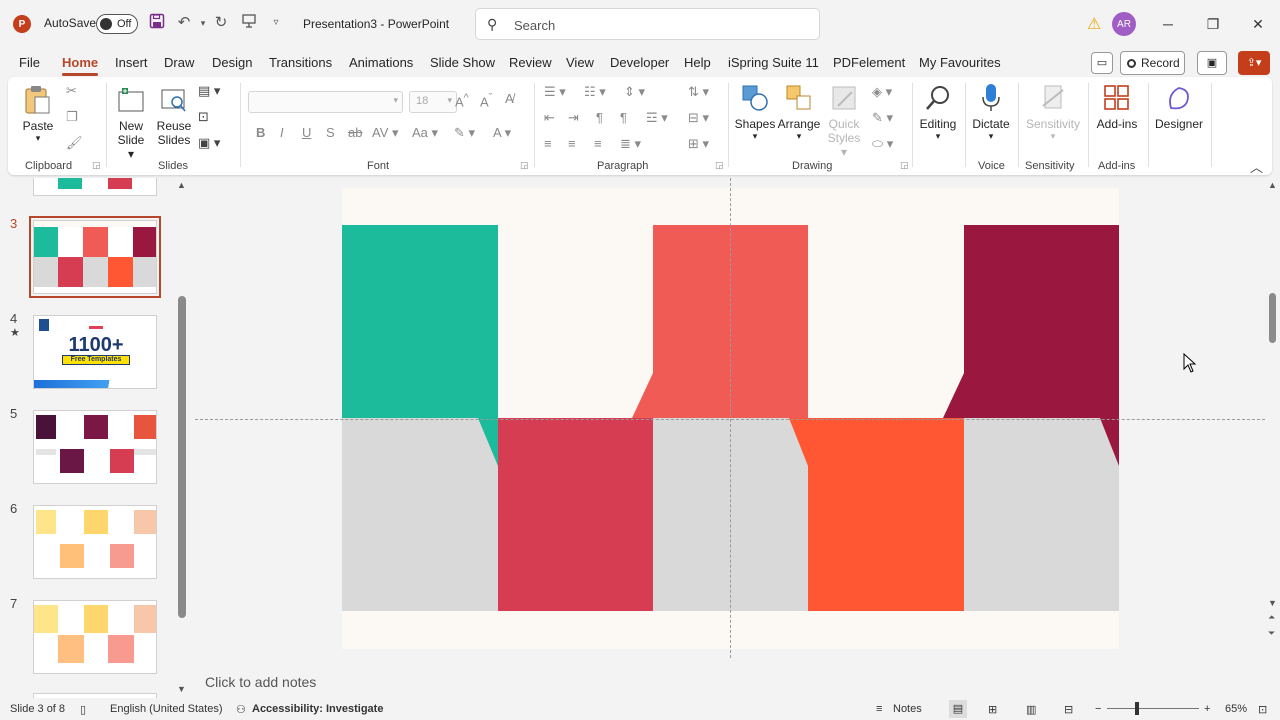 The height and width of the screenshot is (720, 1280). I want to click on close-button: ✕, so click(1258, 24).